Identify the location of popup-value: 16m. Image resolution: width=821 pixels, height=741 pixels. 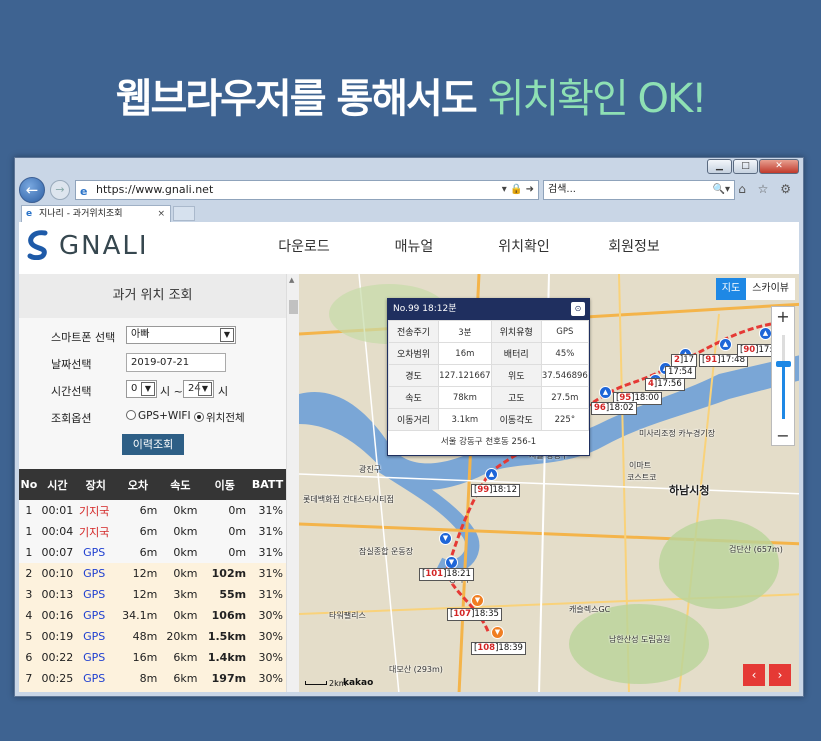
(465, 353).